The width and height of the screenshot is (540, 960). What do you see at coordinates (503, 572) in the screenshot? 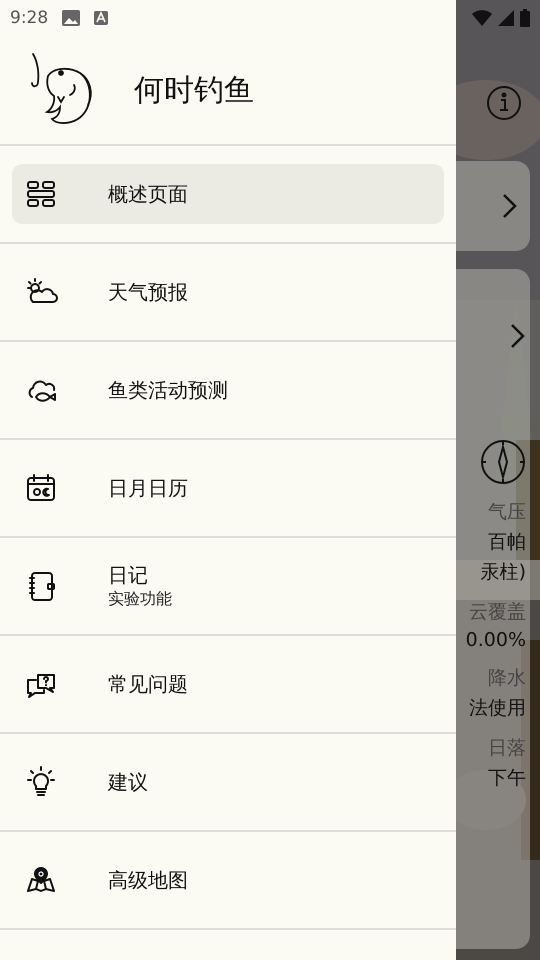
I see `reading-value: 汞柱)` at bounding box center [503, 572].